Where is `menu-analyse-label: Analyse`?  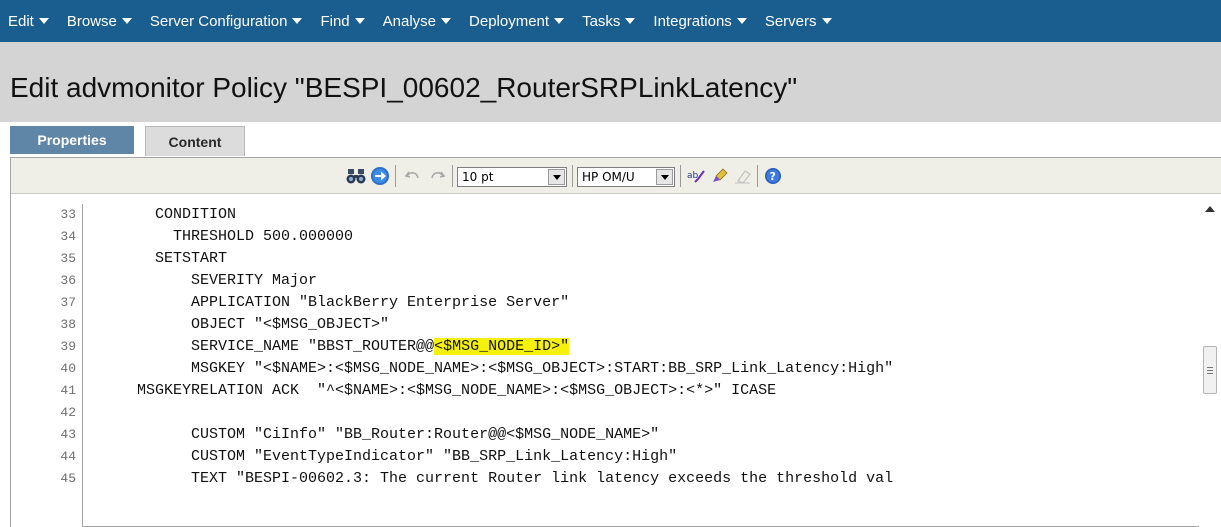
menu-analyse-label: Analyse is located at coordinates (409, 21).